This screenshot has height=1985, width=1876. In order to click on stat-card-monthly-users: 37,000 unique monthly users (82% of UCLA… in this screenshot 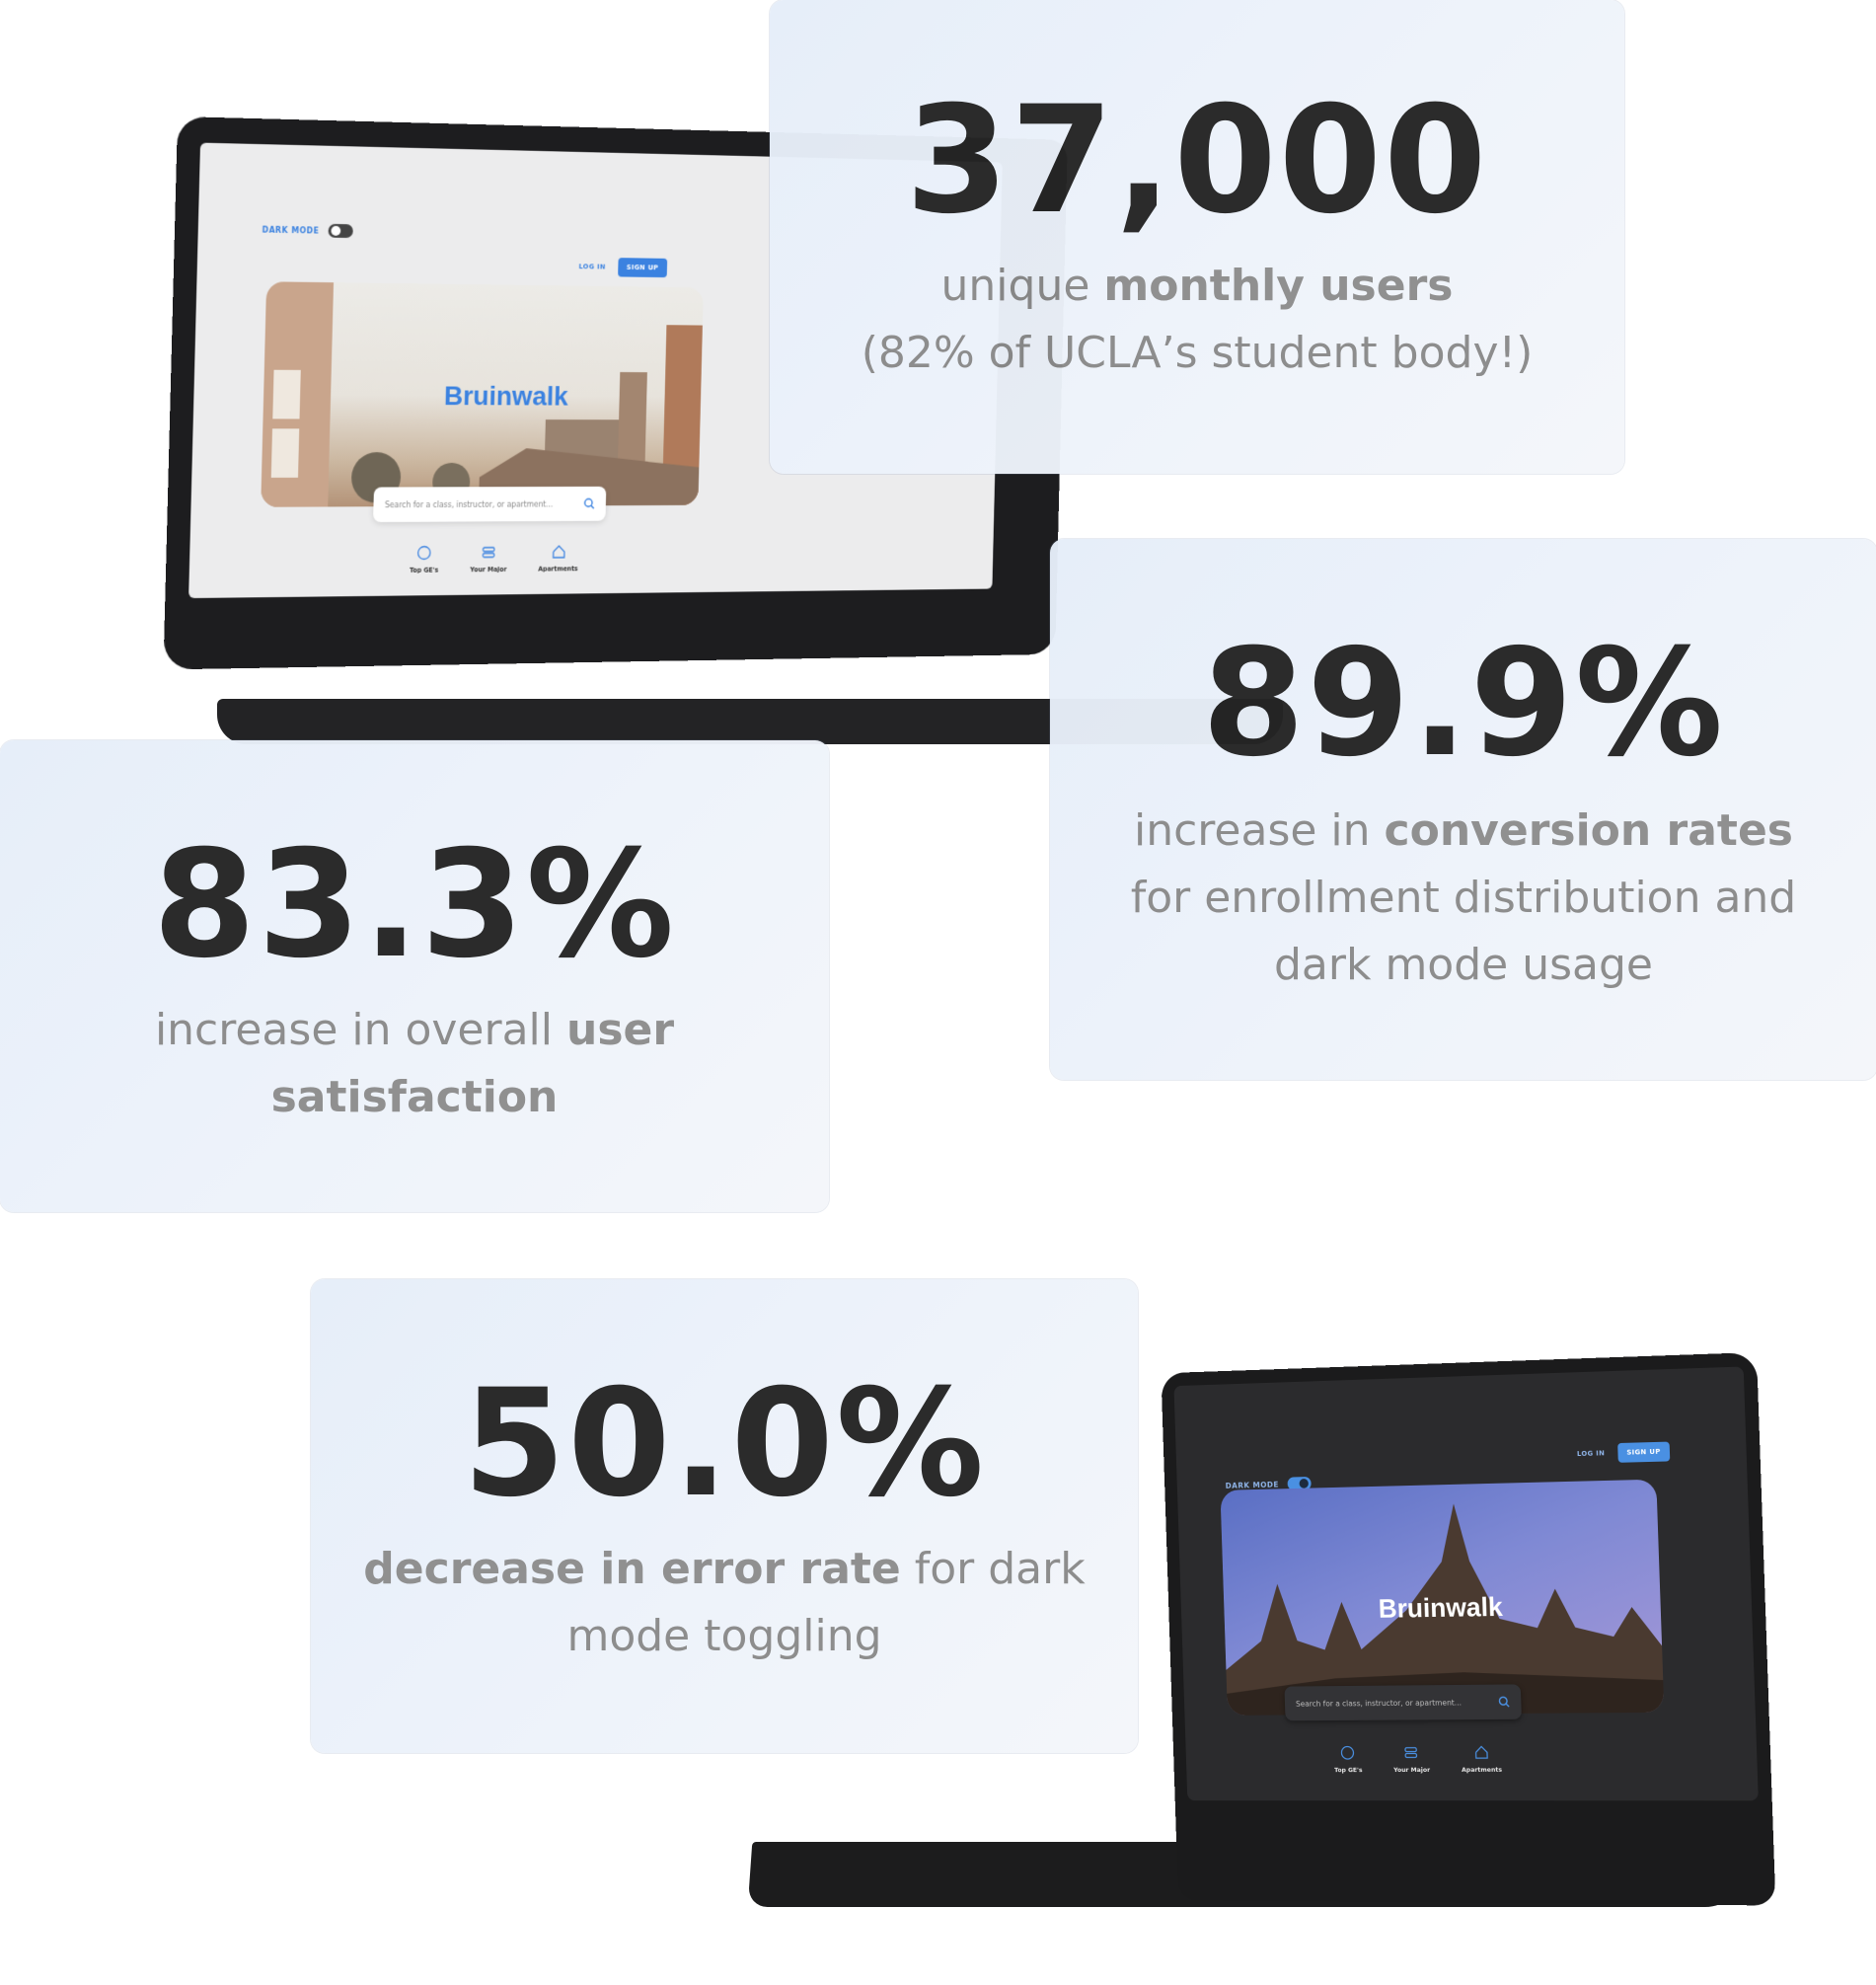, I will do `click(1197, 237)`.